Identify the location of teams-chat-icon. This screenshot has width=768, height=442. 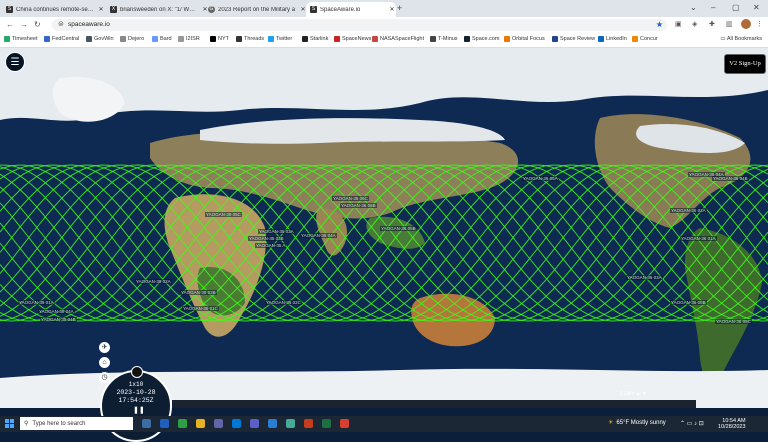
(254, 423).